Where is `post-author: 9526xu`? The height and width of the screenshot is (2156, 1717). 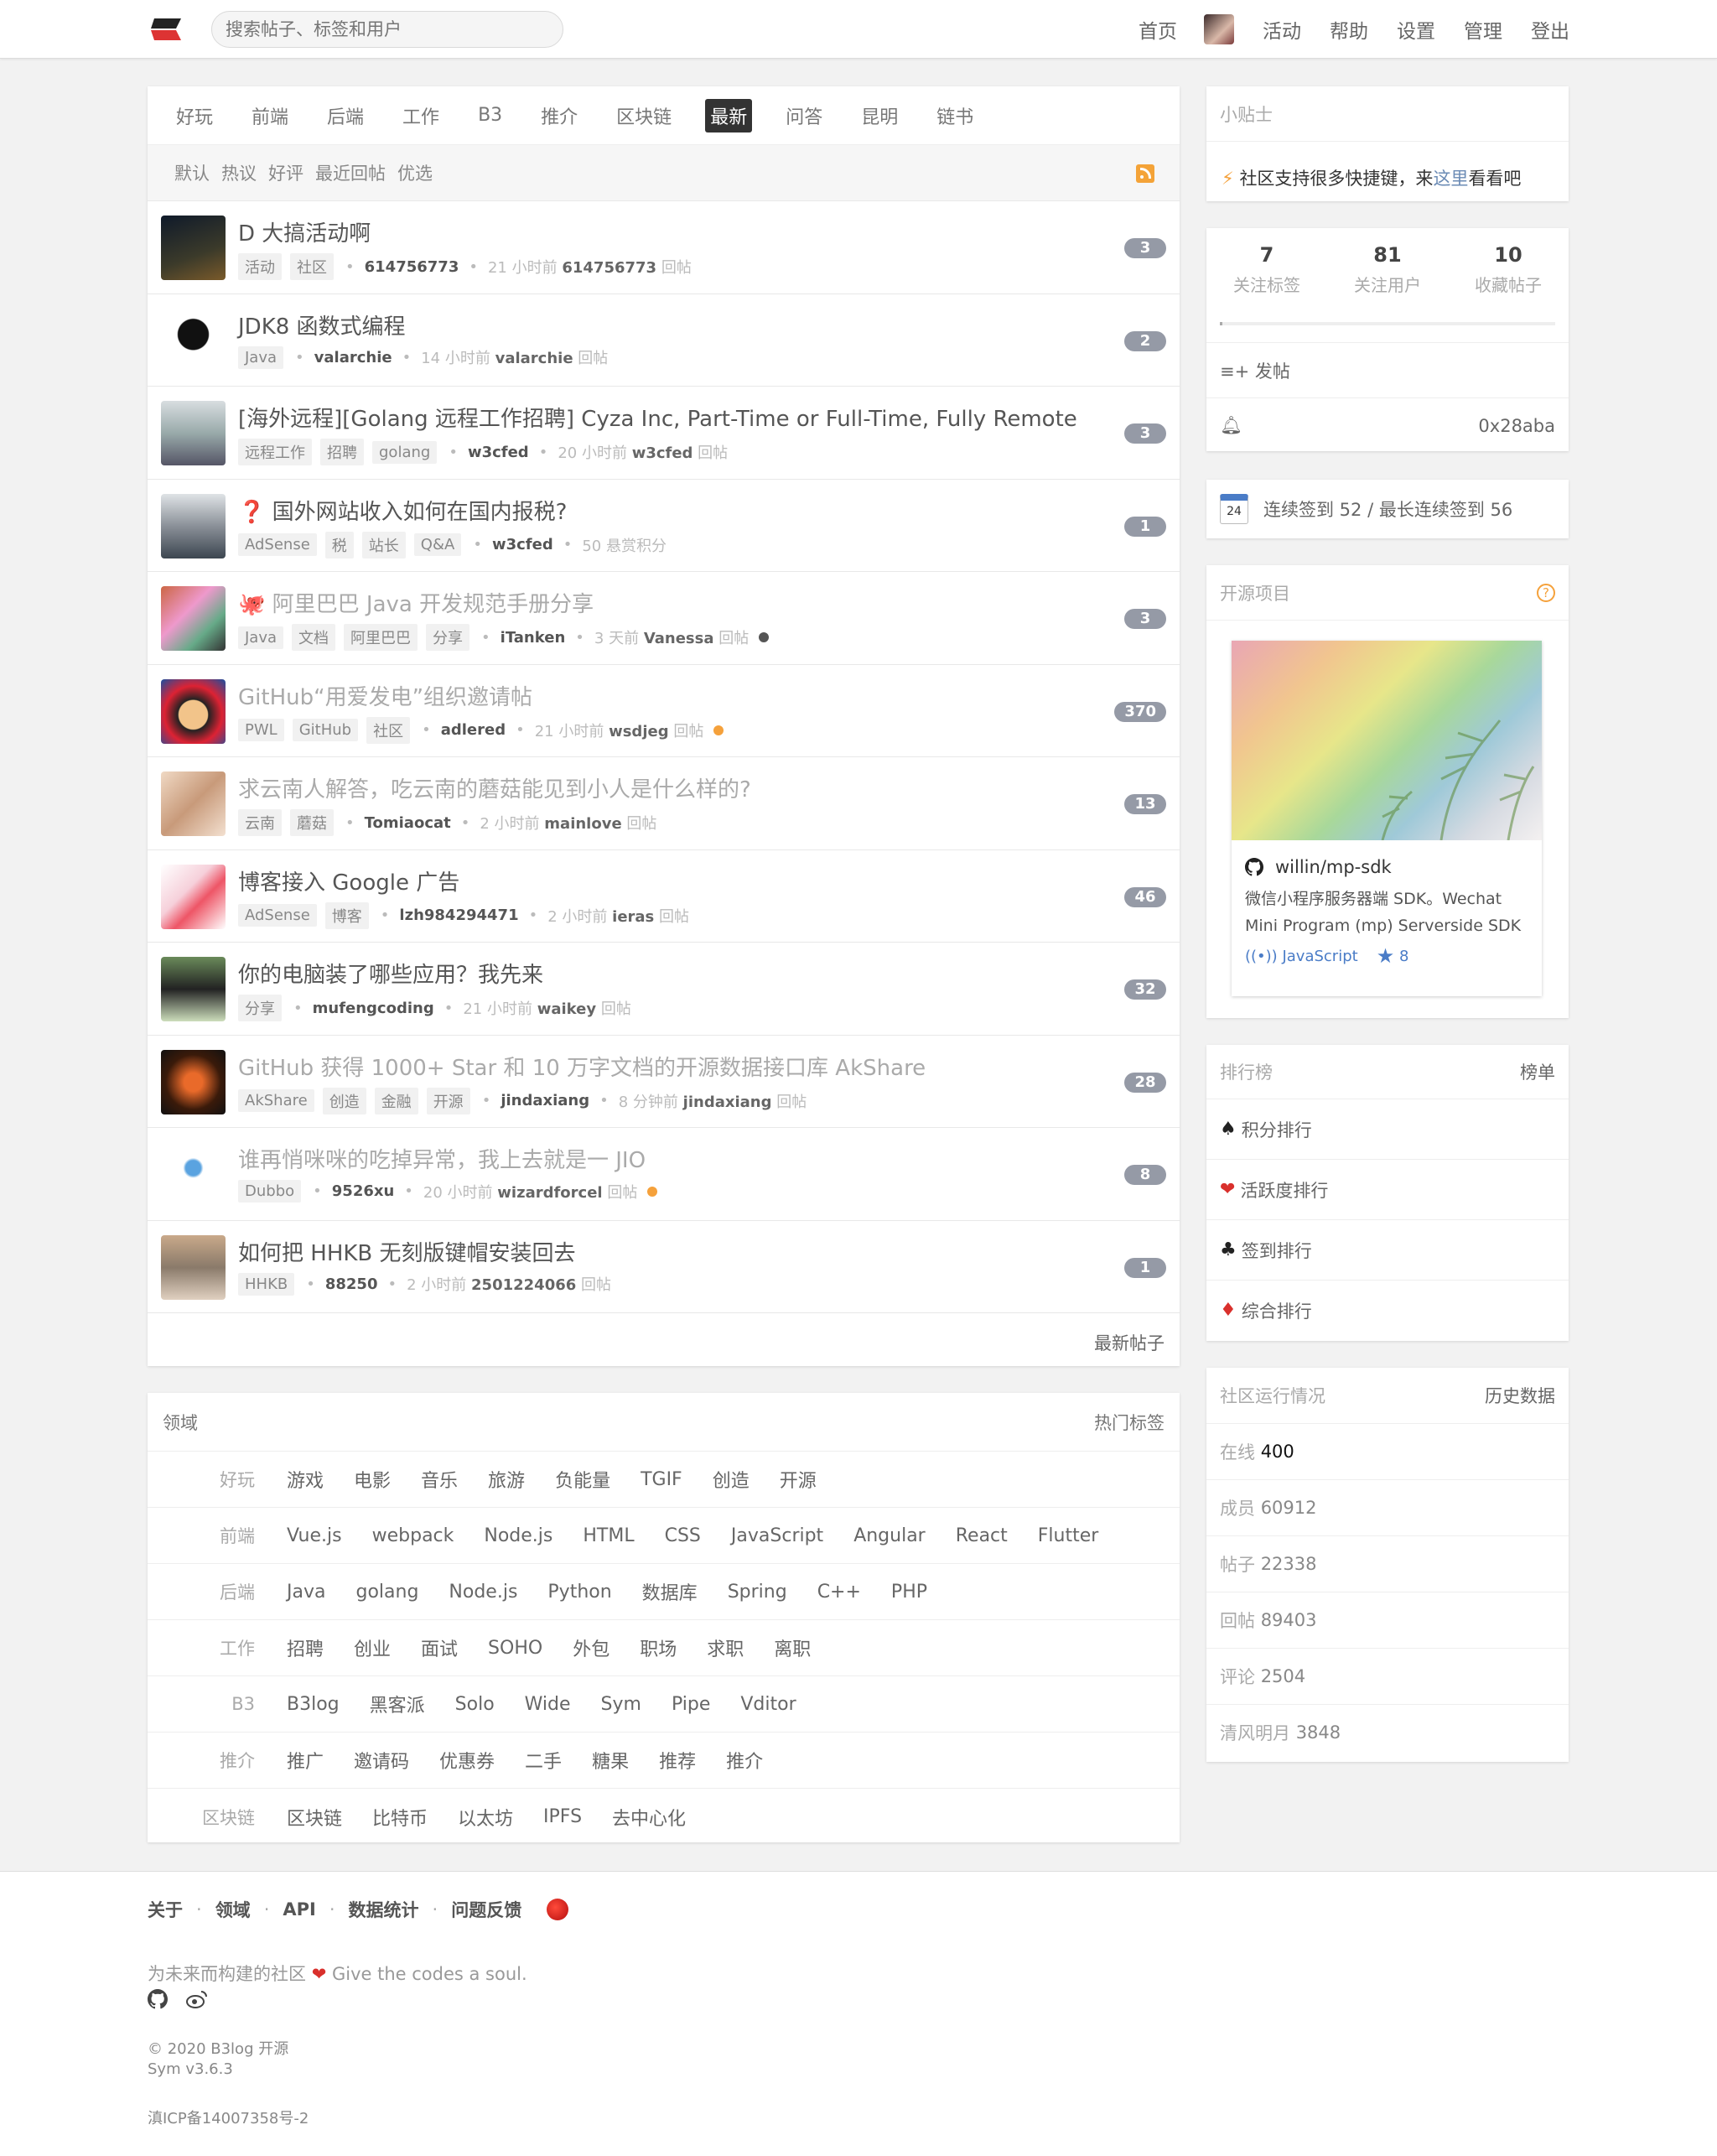
post-author: 9526xu is located at coordinates (363, 1191).